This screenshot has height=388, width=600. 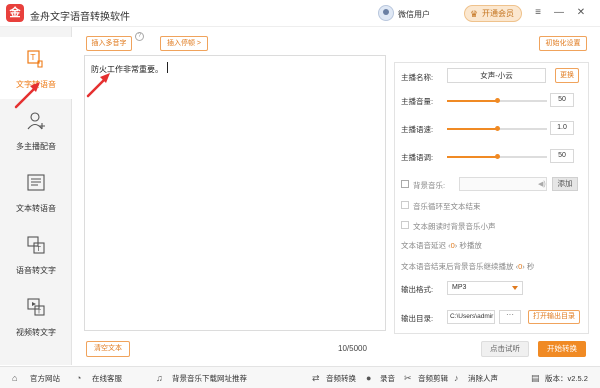 I want to click on document-speech-icon, so click(x=36, y=182).